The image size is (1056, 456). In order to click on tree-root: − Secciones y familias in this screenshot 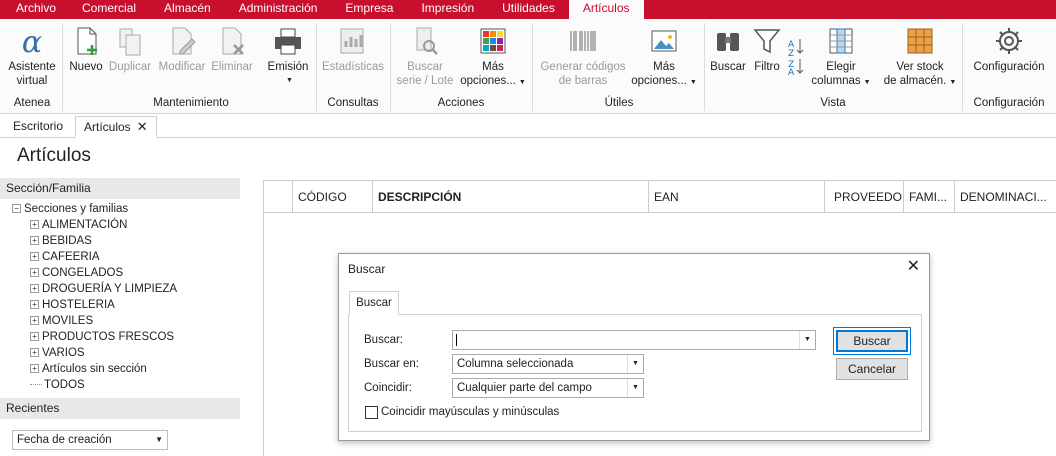, I will do `click(94, 209)`.